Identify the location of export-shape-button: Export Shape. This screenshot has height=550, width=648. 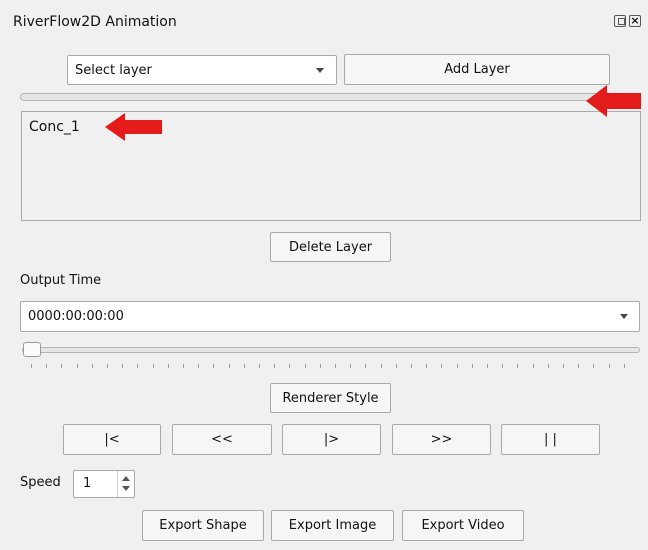
(203, 525).